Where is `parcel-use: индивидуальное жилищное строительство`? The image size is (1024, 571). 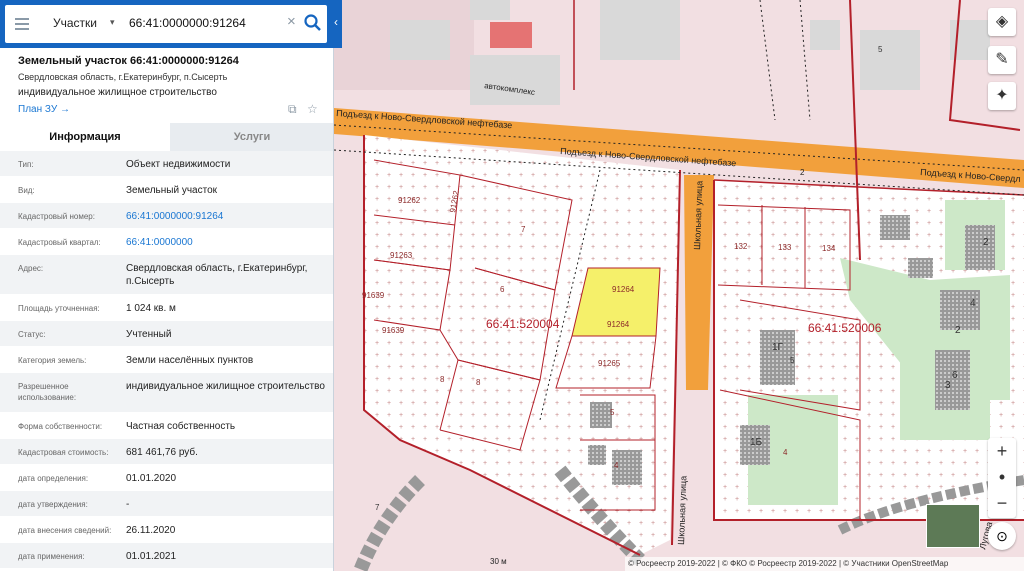 parcel-use: индивидуальное жилищное строительство is located at coordinates (117, 92).